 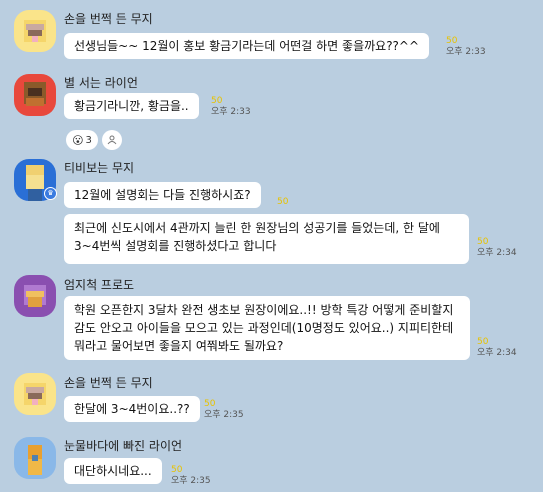 What do you see at coordinates (131, 106) in the screenshot?
I see `message-bubble: 황금기라니깐, 황금을..` at bounding box center [131, 106].